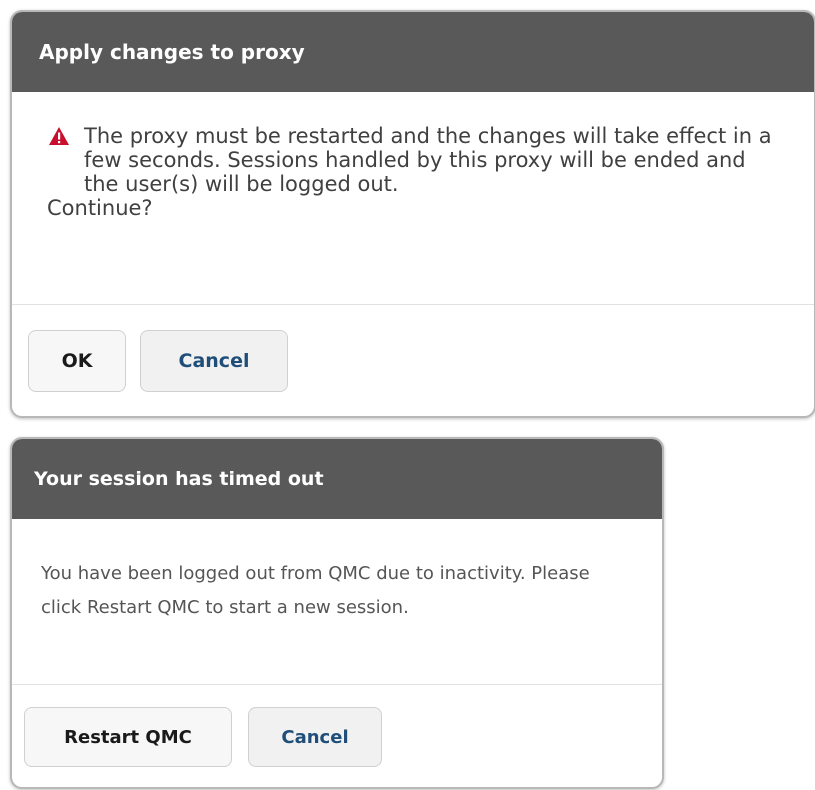 The image size is (815, 790). What do you see at coordinates (172, 52) in the screenshot?
I see `dialog-title: Apply changes to proxy` at bounding box center [172, 52].